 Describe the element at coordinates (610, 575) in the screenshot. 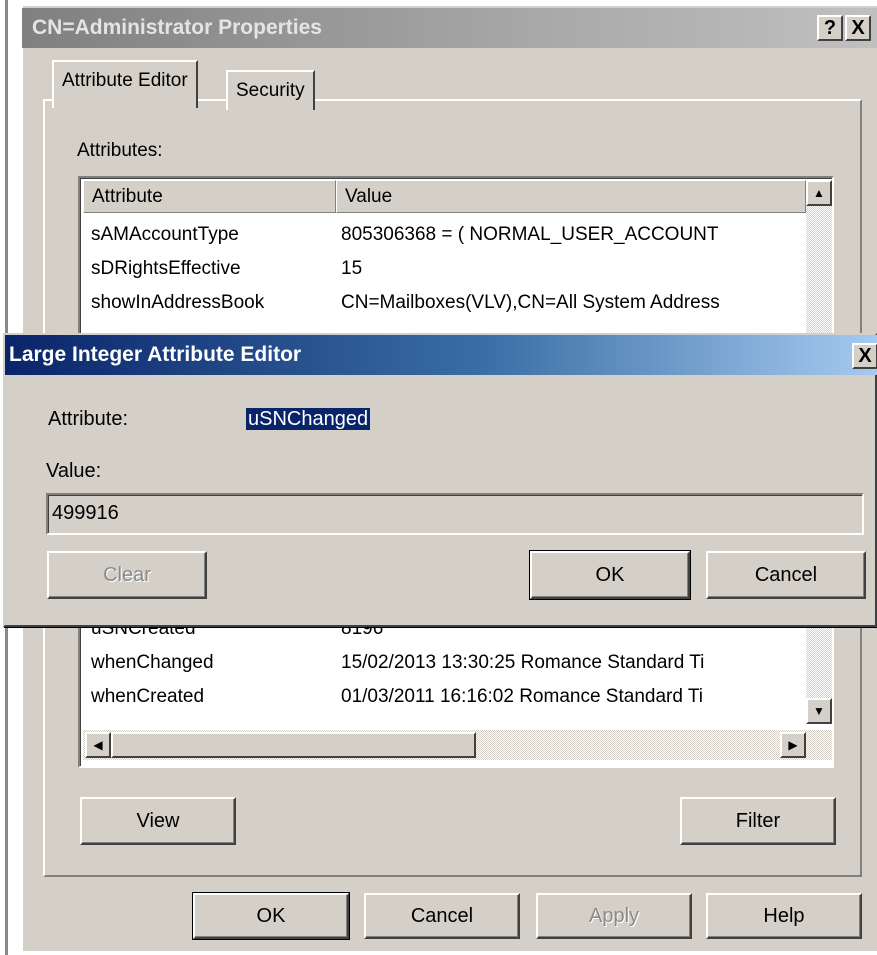

I see `editor-ok-button: OK` at that location.